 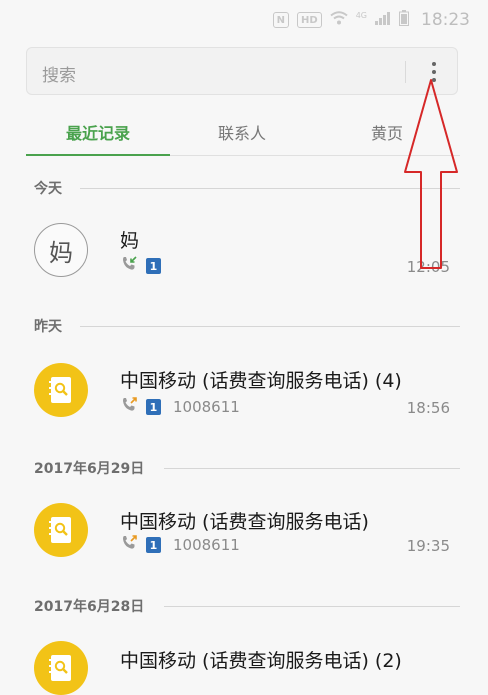 What do you see at coordinates (445, 20) in the screenshot?
I see `status-time: 18:23` at bounding box center [445, 20].